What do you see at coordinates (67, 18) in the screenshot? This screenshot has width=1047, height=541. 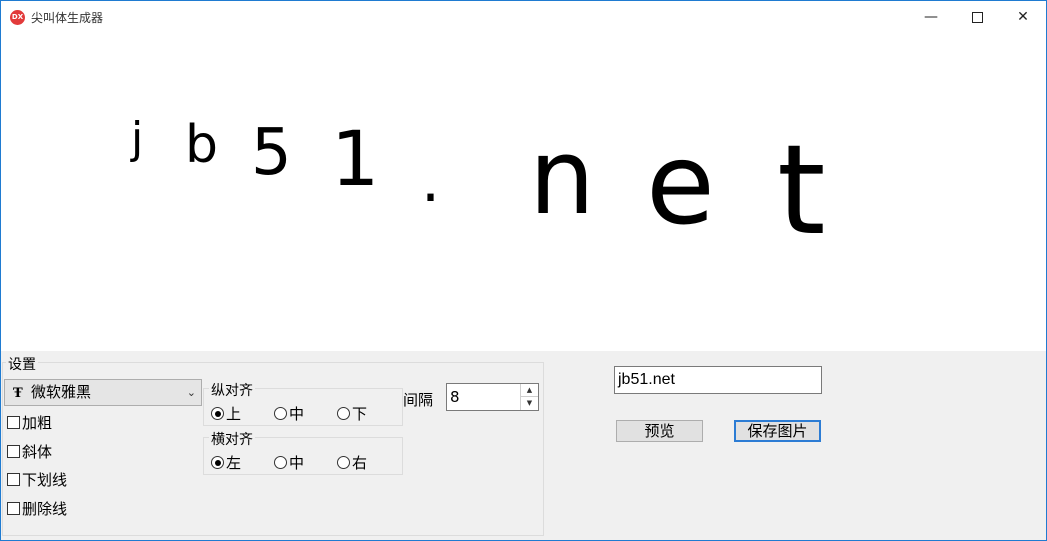 I see `window-title: 尖叫体生成器` at bounding box center [67, 18].